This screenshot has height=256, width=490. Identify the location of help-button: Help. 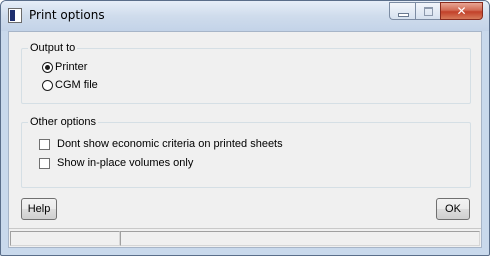
(39, 209).